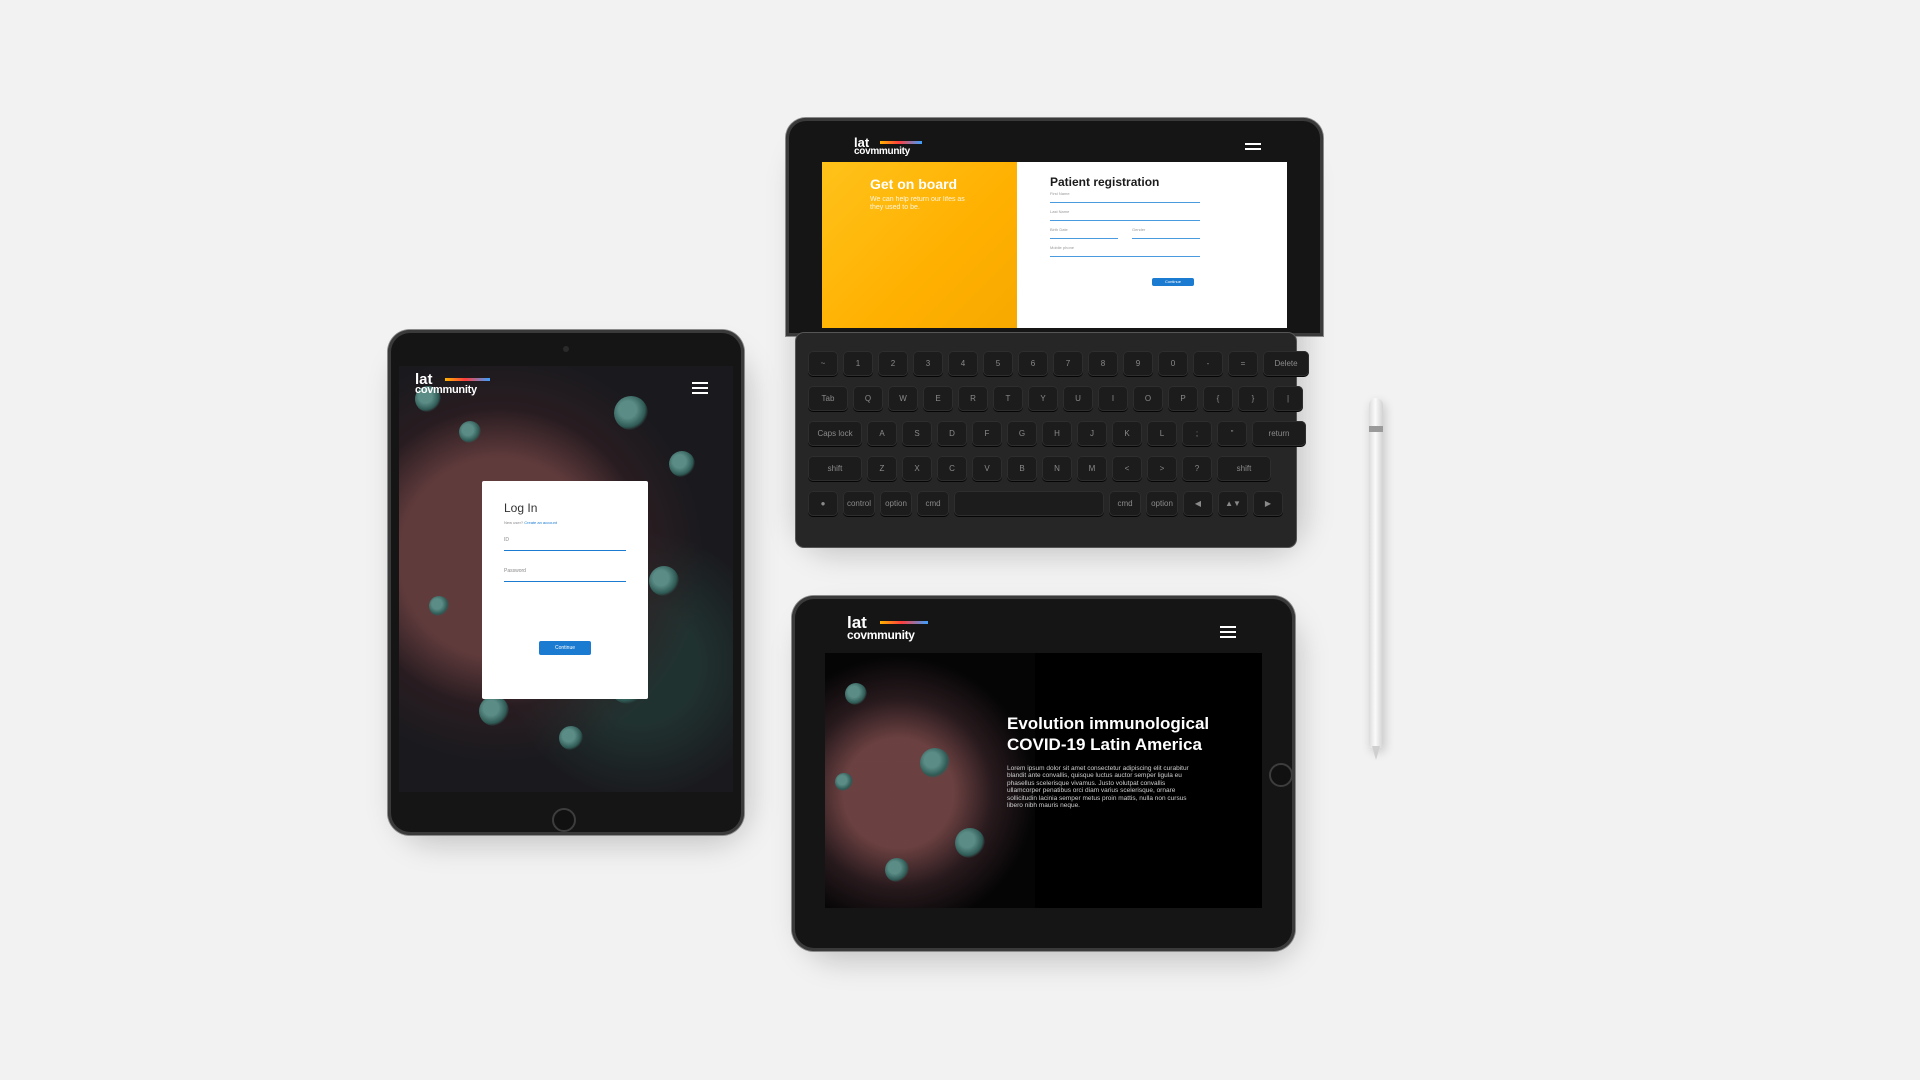 The height and width of the screenshot is (1080, 1920). Describe the element at coordinates (1268, 503) in the screenshot. I see `key: ▶` at that location.